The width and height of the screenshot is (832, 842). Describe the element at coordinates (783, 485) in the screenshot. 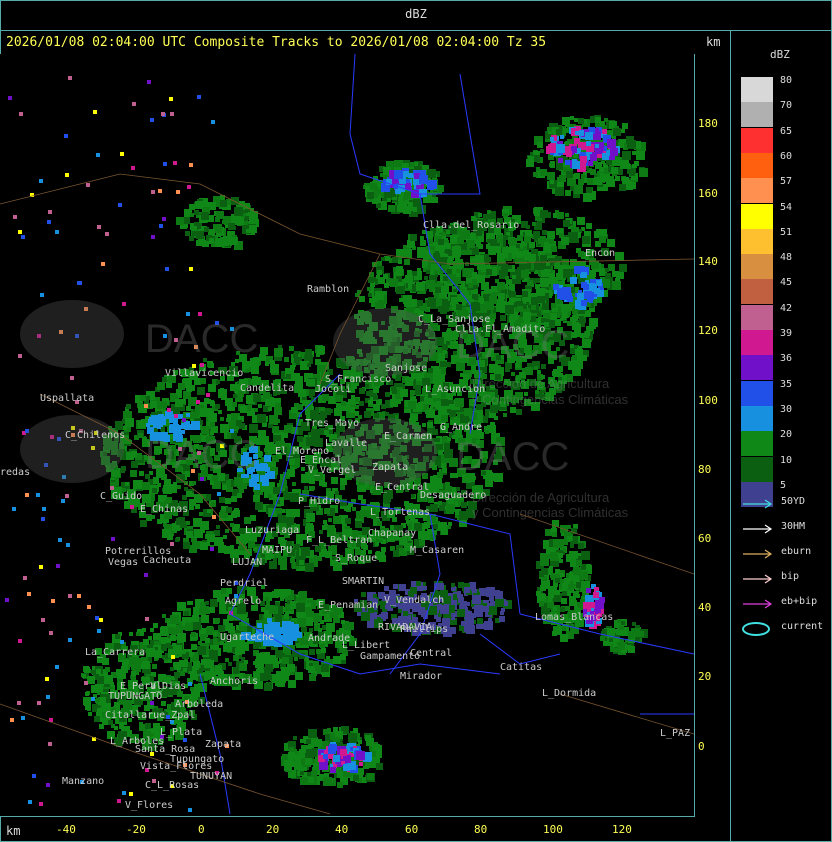

I see `legend-level-label: 5` at that location.